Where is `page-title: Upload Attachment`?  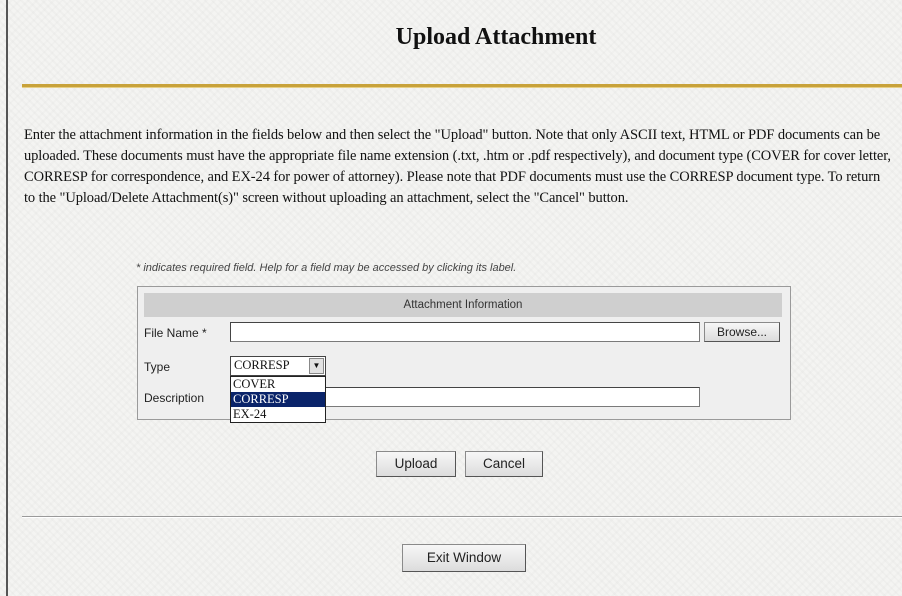 page-title: Upload Attachment is located at coordinates (496, 37).